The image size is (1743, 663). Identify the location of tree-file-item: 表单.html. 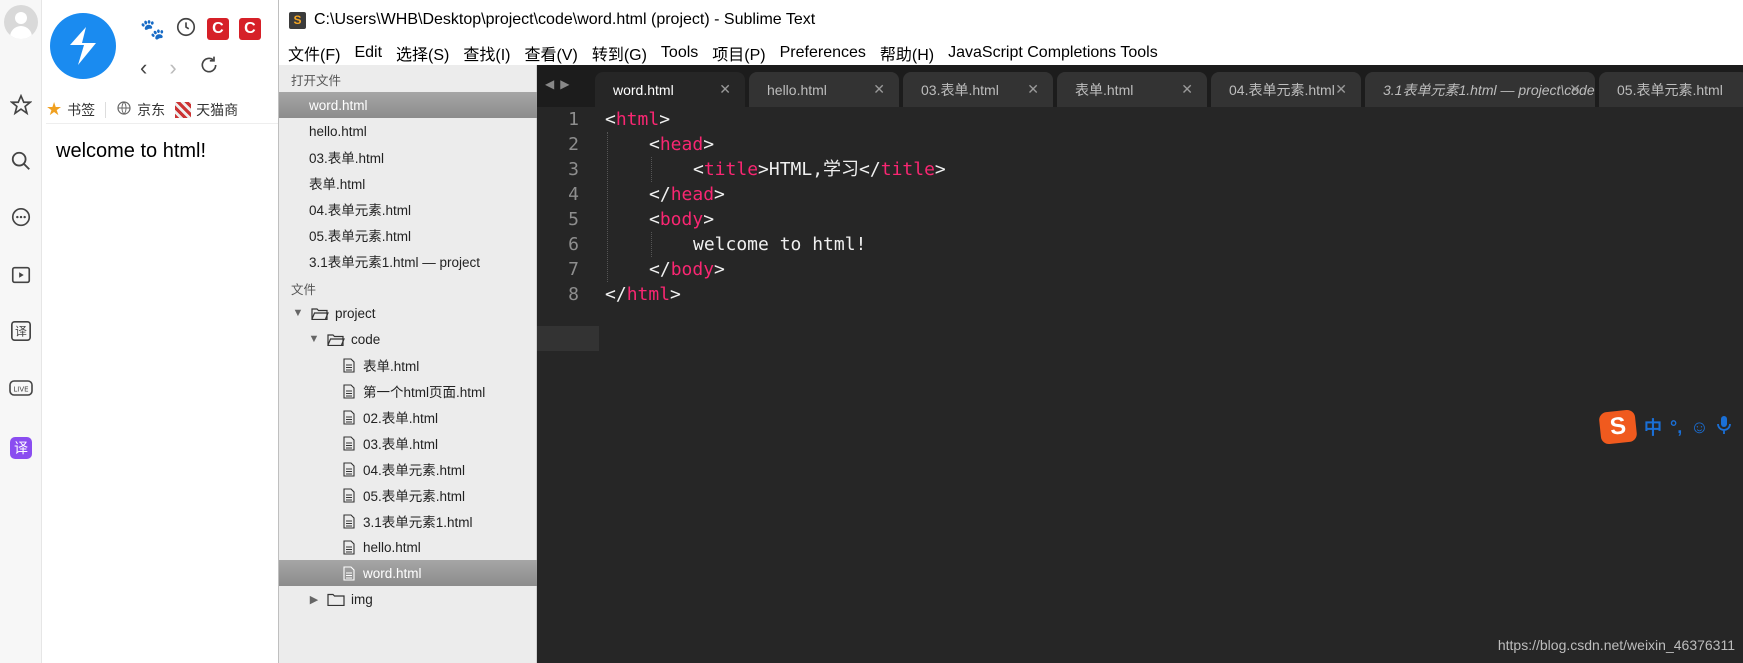
(408, 365).